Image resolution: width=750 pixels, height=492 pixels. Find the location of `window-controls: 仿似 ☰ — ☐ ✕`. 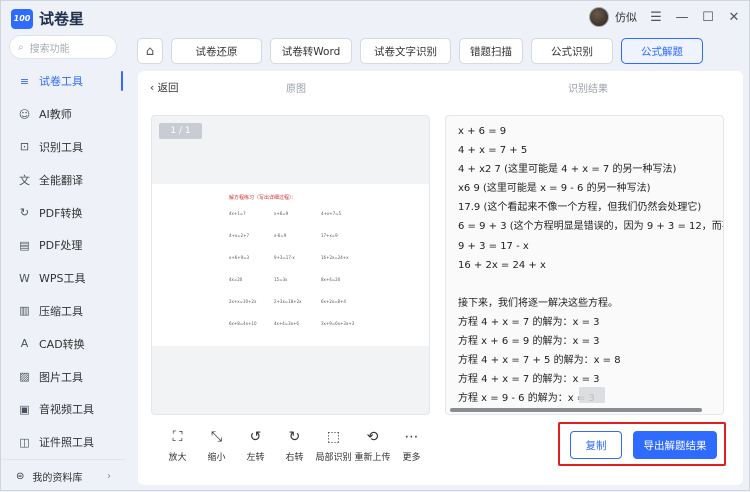

window-controls: 仿似 ☰ — ☐ ✕ is located at coordinates (665, 17).